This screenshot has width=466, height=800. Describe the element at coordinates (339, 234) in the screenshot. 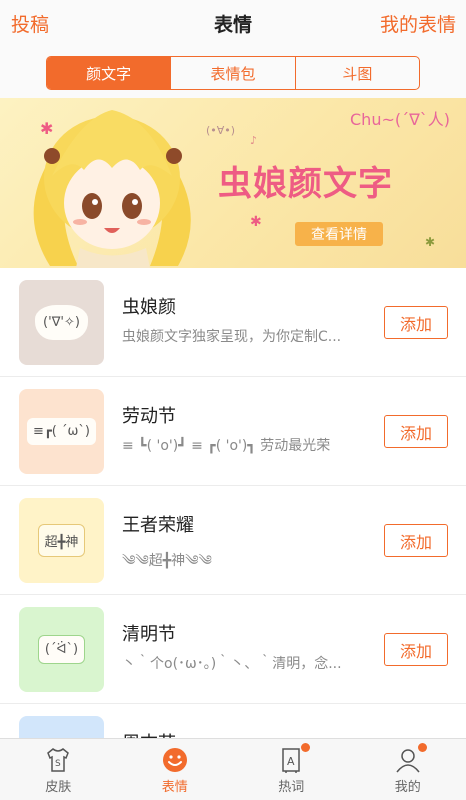

I see `view-details-button: 查看详情` at that location.